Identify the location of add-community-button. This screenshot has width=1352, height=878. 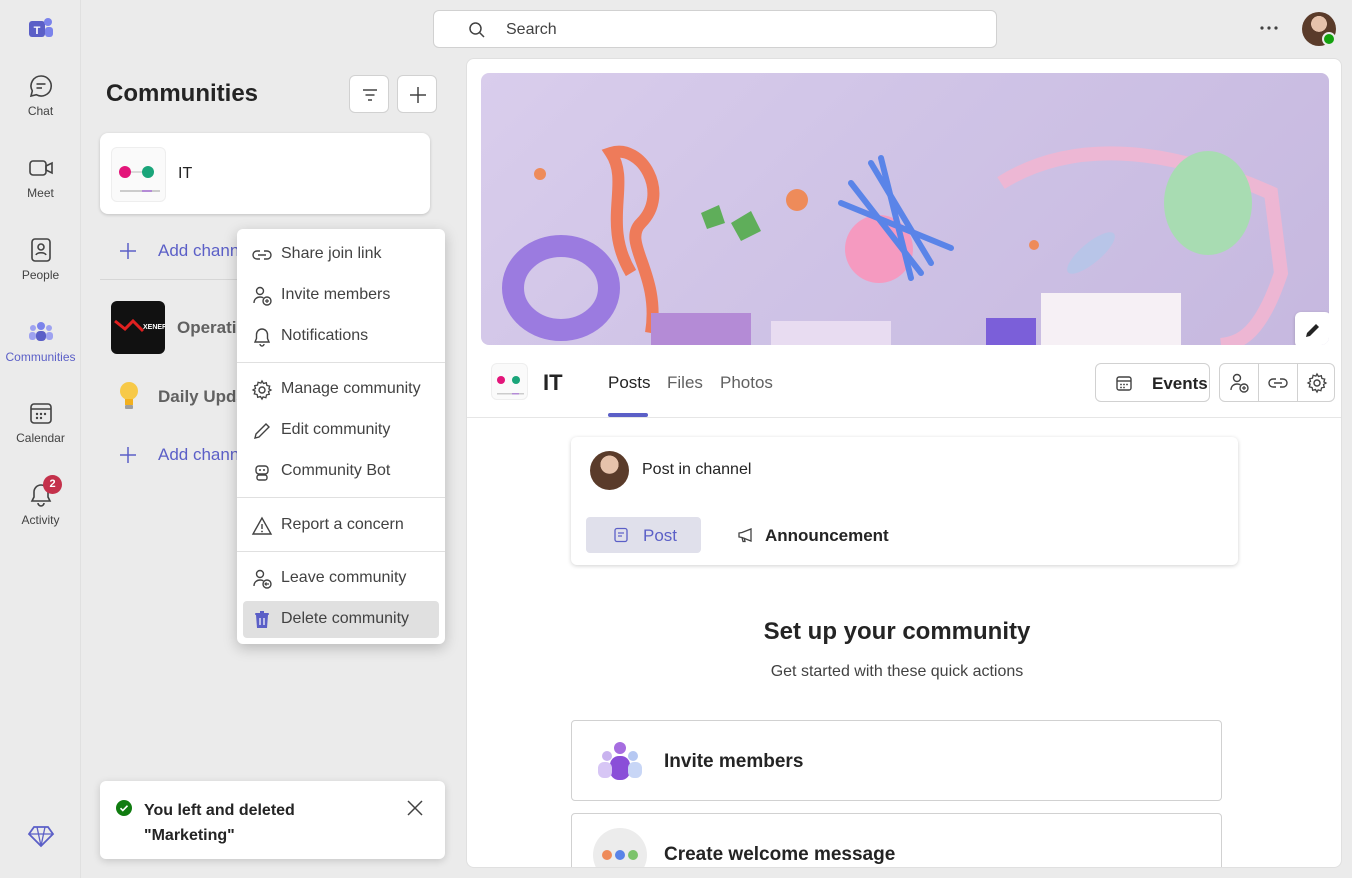
(417, 94).